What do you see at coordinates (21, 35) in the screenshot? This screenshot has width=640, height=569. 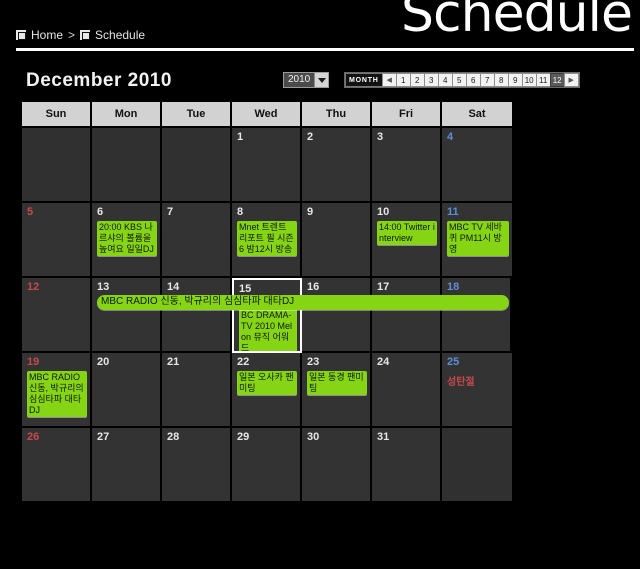 I see `home-square-icon` at bounding box center [21, 35].